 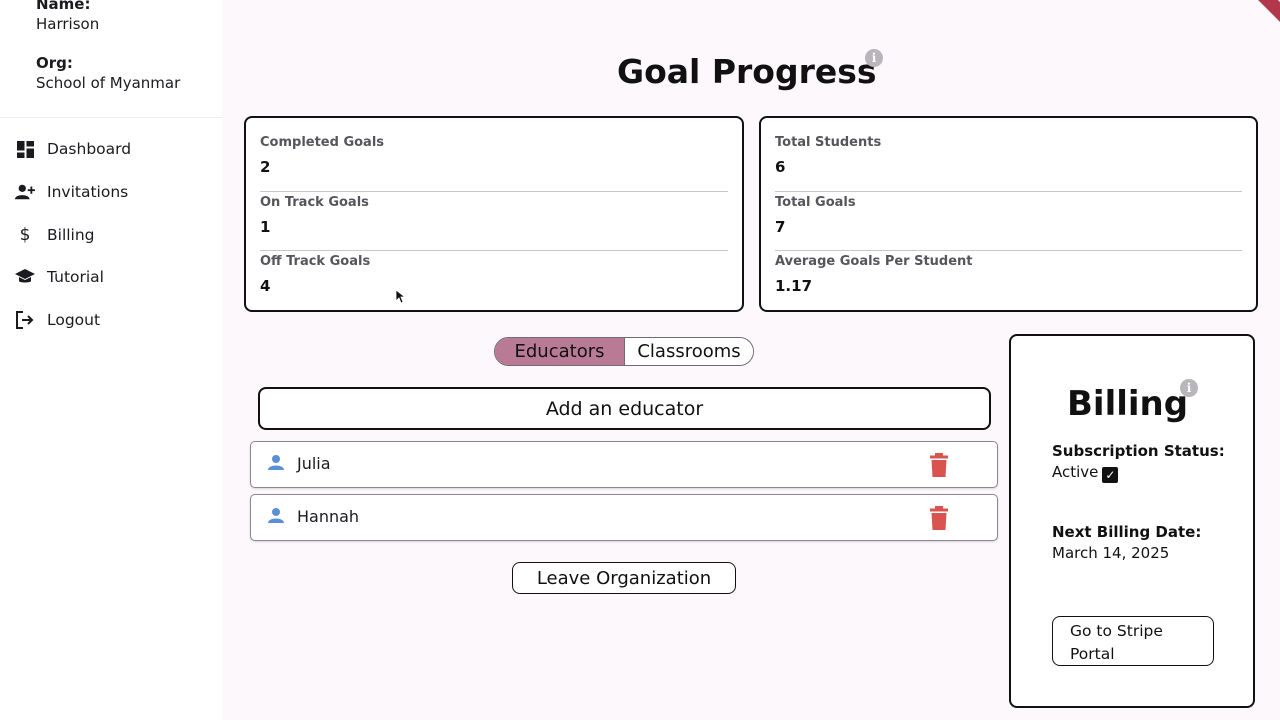 I want to click on tab-educators: Educators, so click(x=560, y=351).